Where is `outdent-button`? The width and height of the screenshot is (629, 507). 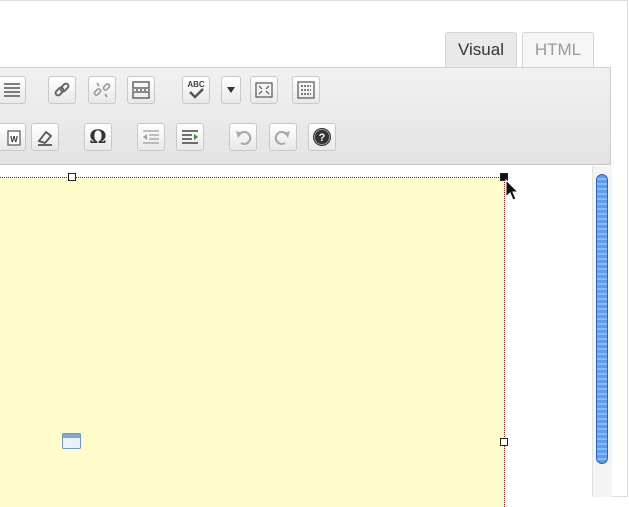
outdent-button is located at coordinates (151, 137).